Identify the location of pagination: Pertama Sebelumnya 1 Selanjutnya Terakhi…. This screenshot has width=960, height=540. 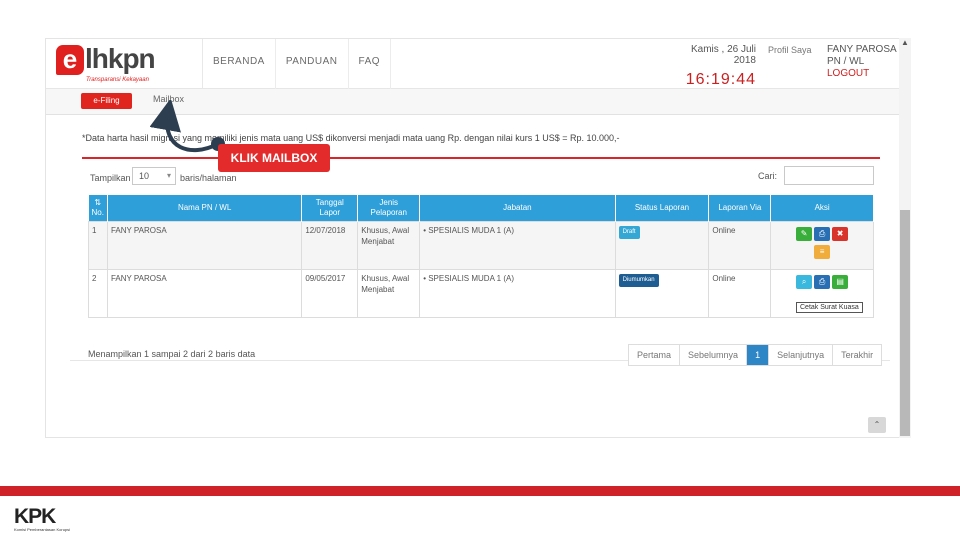
(755, 355).